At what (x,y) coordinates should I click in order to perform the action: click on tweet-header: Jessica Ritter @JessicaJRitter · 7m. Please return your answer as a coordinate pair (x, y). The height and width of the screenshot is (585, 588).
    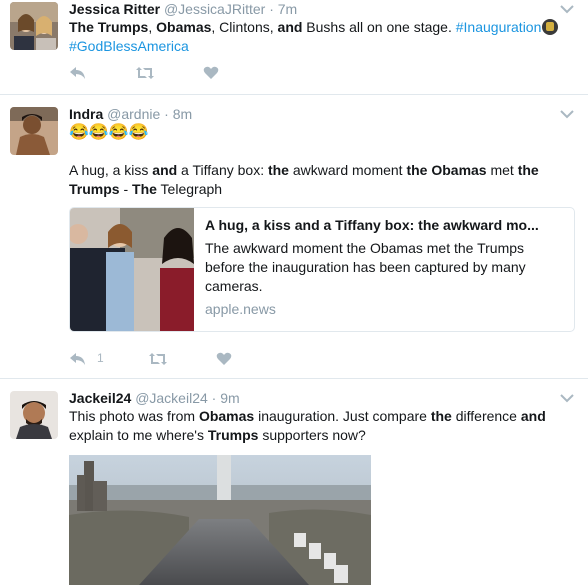
    Looking at the image, I should click on (183, 9).